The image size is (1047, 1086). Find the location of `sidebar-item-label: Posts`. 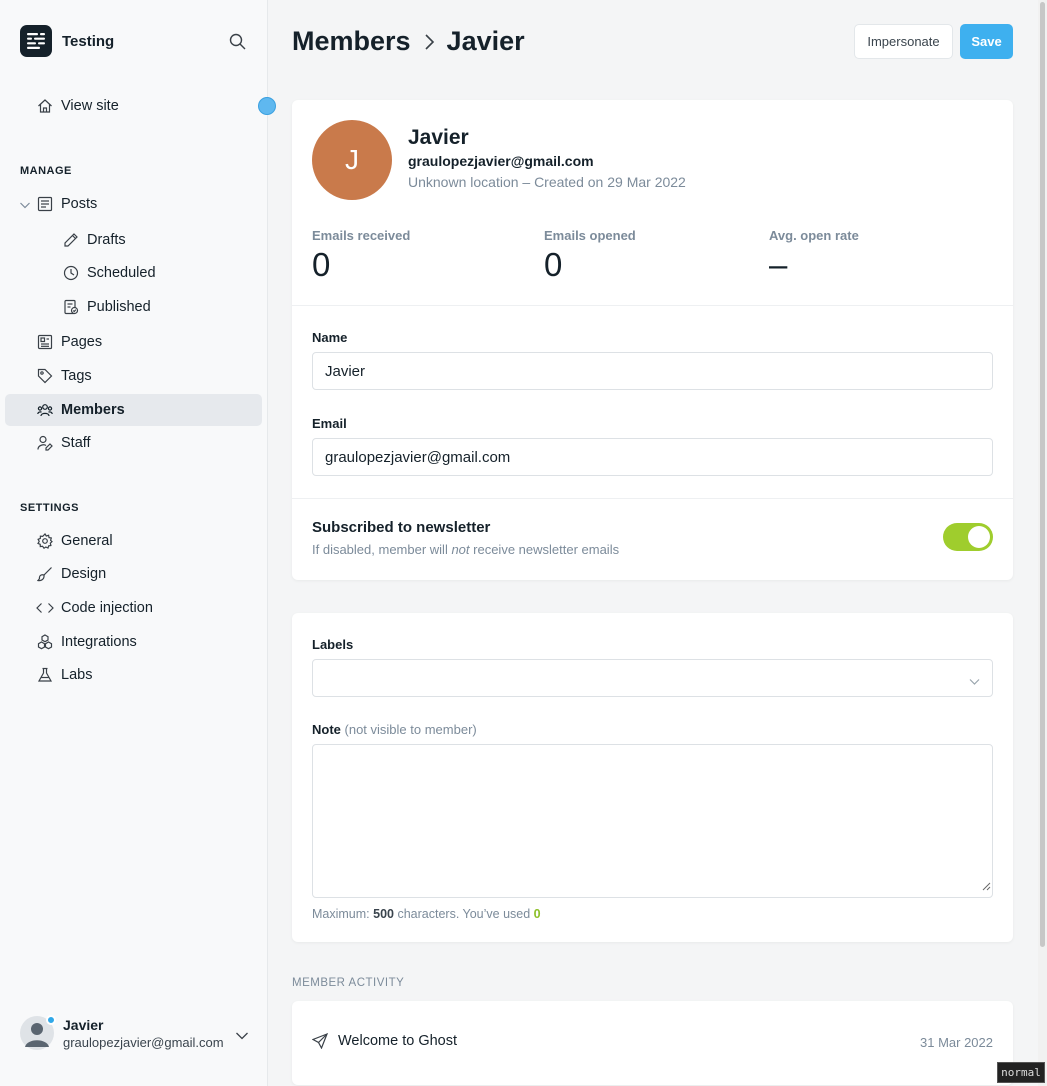

sidebar-item-label: Posts is located at coordinates (79, 204).